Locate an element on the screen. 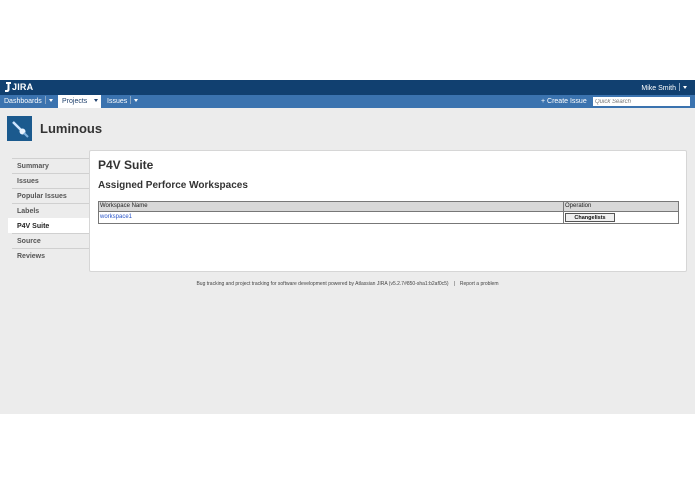 This screenshot has width=695, height=494. create-issue-link: + Create Issue is located at coordinates (564, 101).